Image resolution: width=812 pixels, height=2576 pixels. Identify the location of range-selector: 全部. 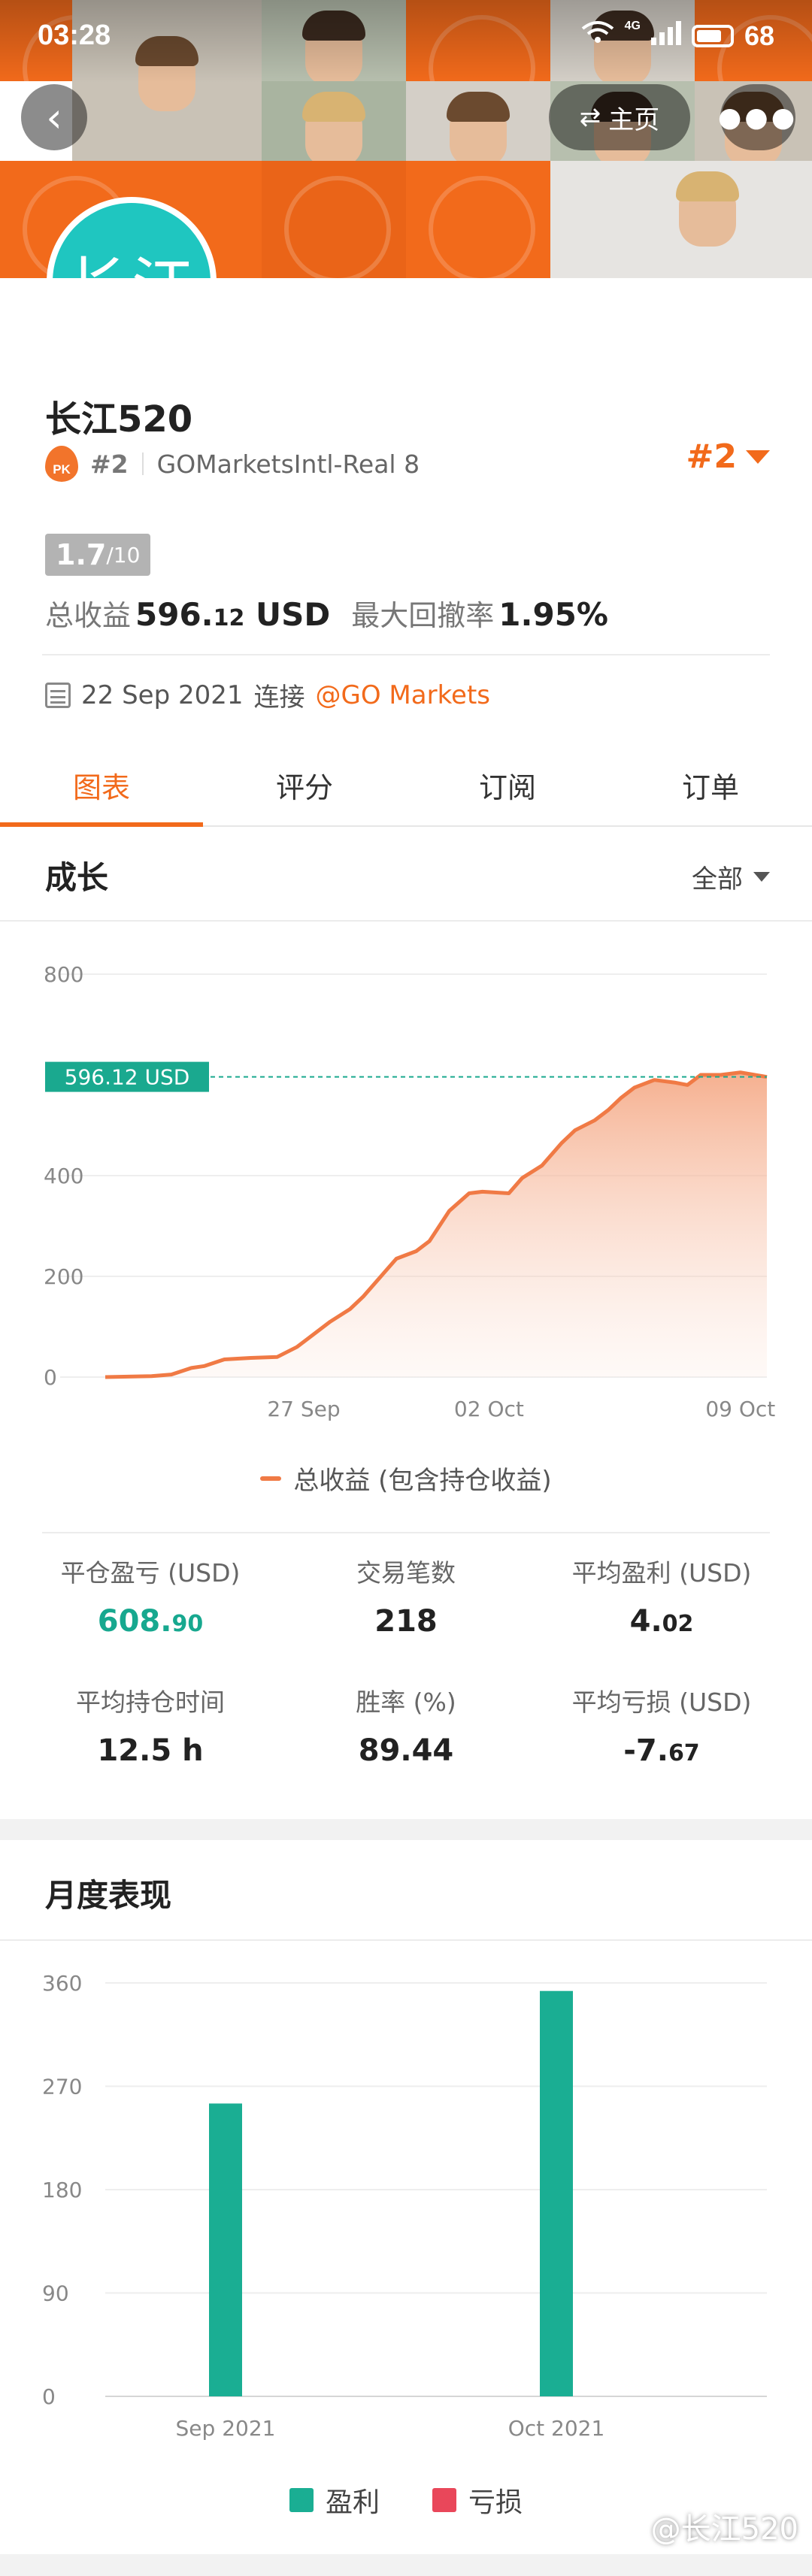
(731, 876).